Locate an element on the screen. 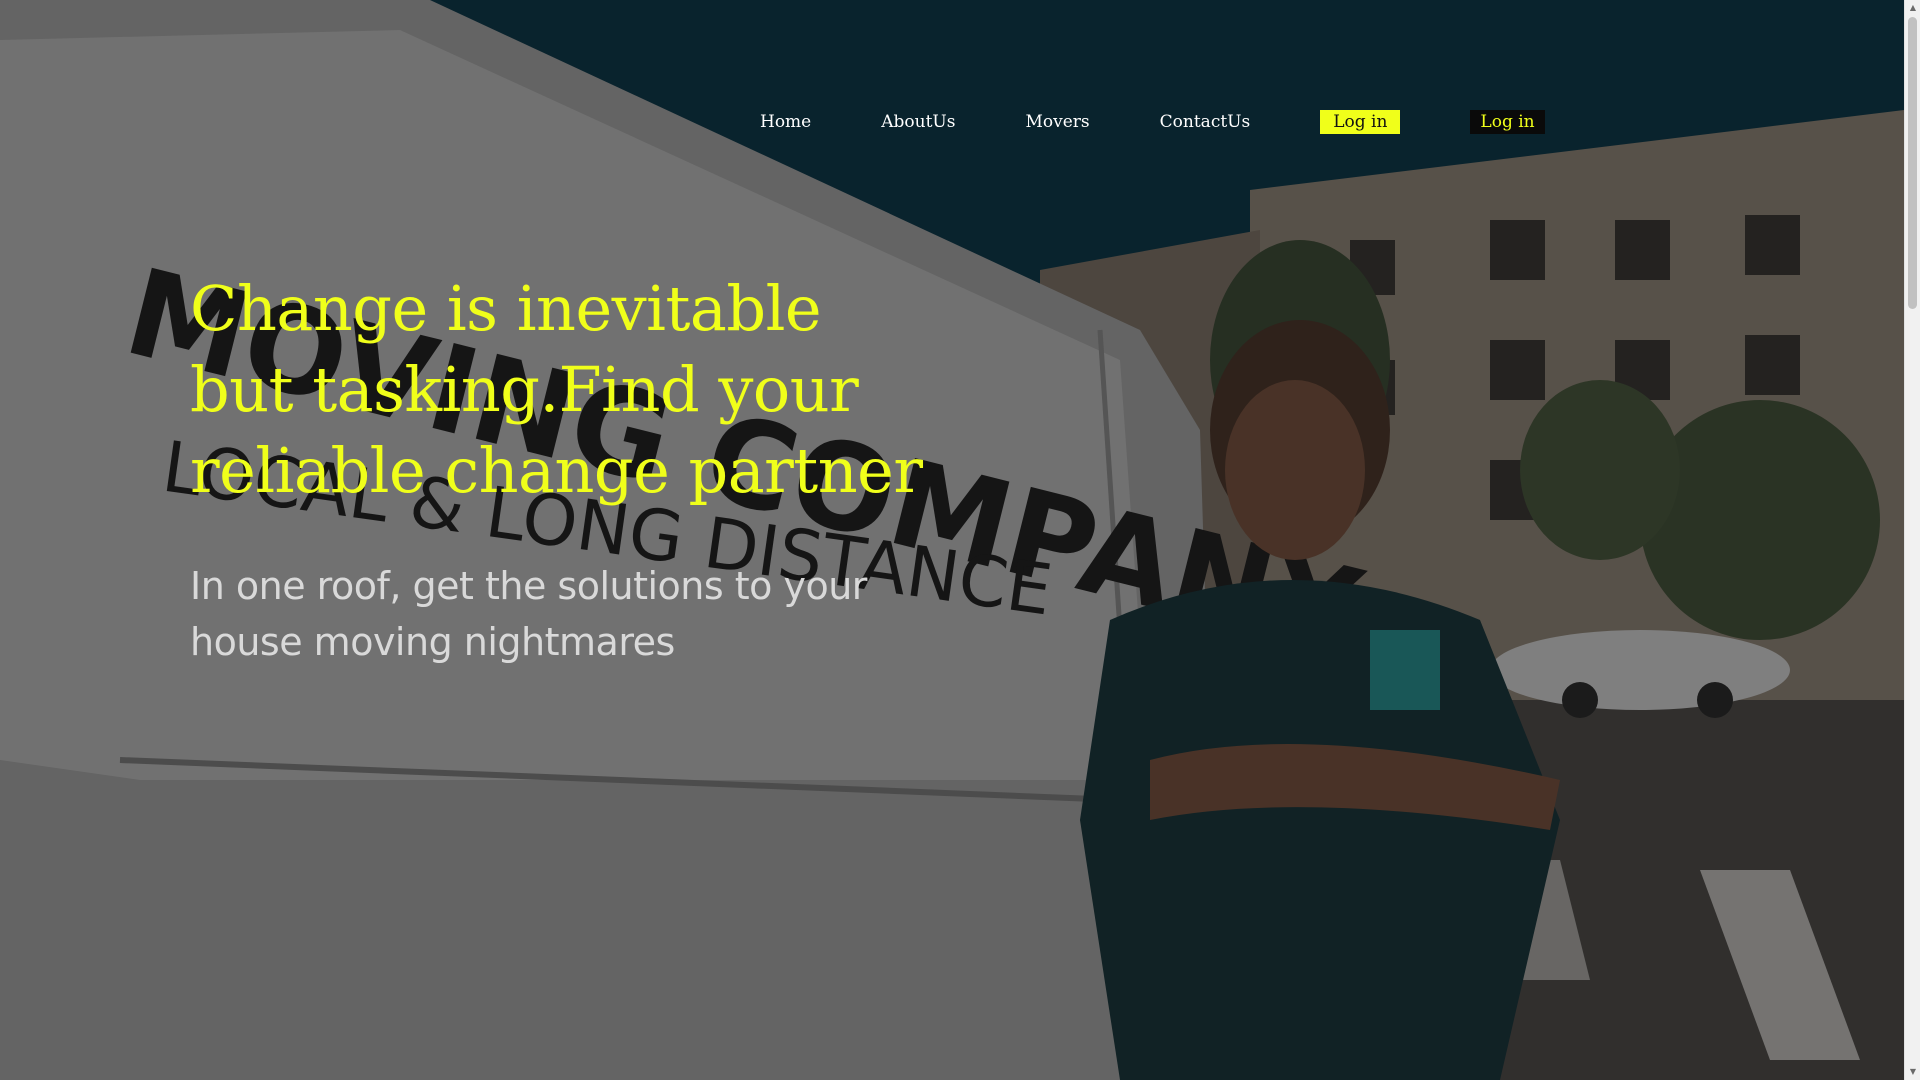 The height and width of the screenshot is (1080, 1920). nav-movers-link: Movers is located at coordinates (1057, 122).